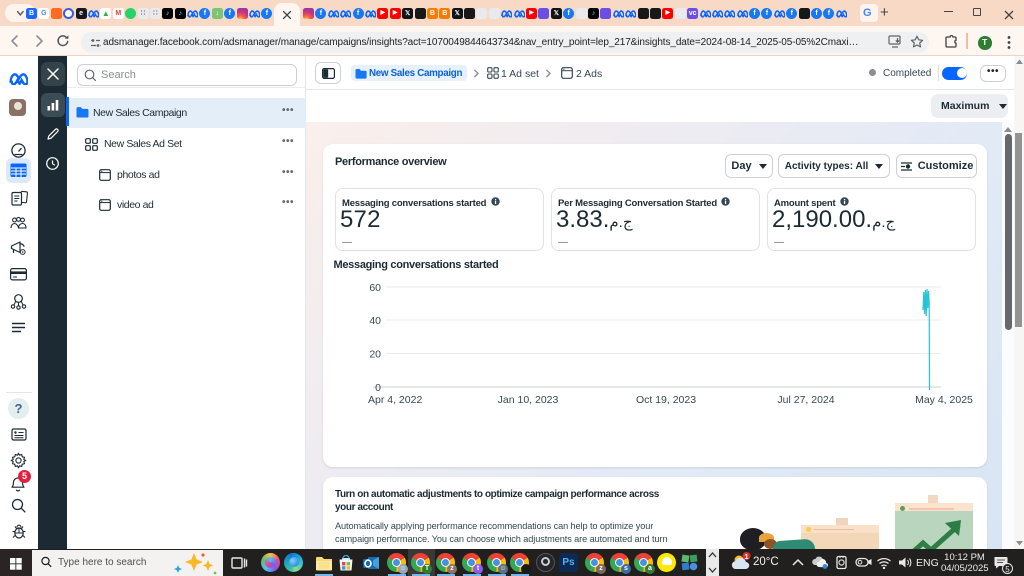 This screenshot has width=1024, height=576. What do you see at coordinates (395, 400) in the screenshot?
I see `svg-text: Apr 4, 2022` at bounding box center [395, 400].